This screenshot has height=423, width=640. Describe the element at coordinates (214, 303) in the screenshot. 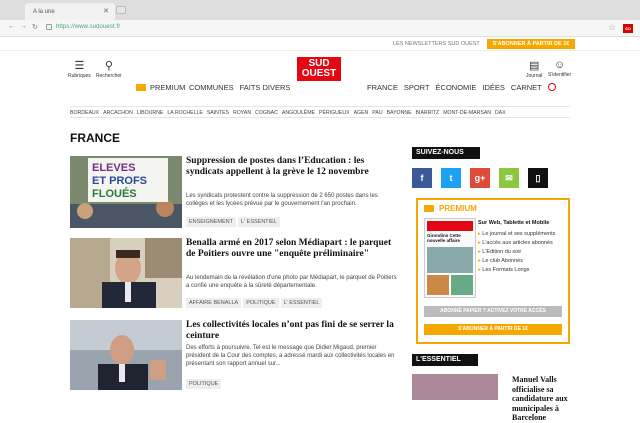

I see `tag-affaire-benalla: AFFAIRE BENALLA` at that location.